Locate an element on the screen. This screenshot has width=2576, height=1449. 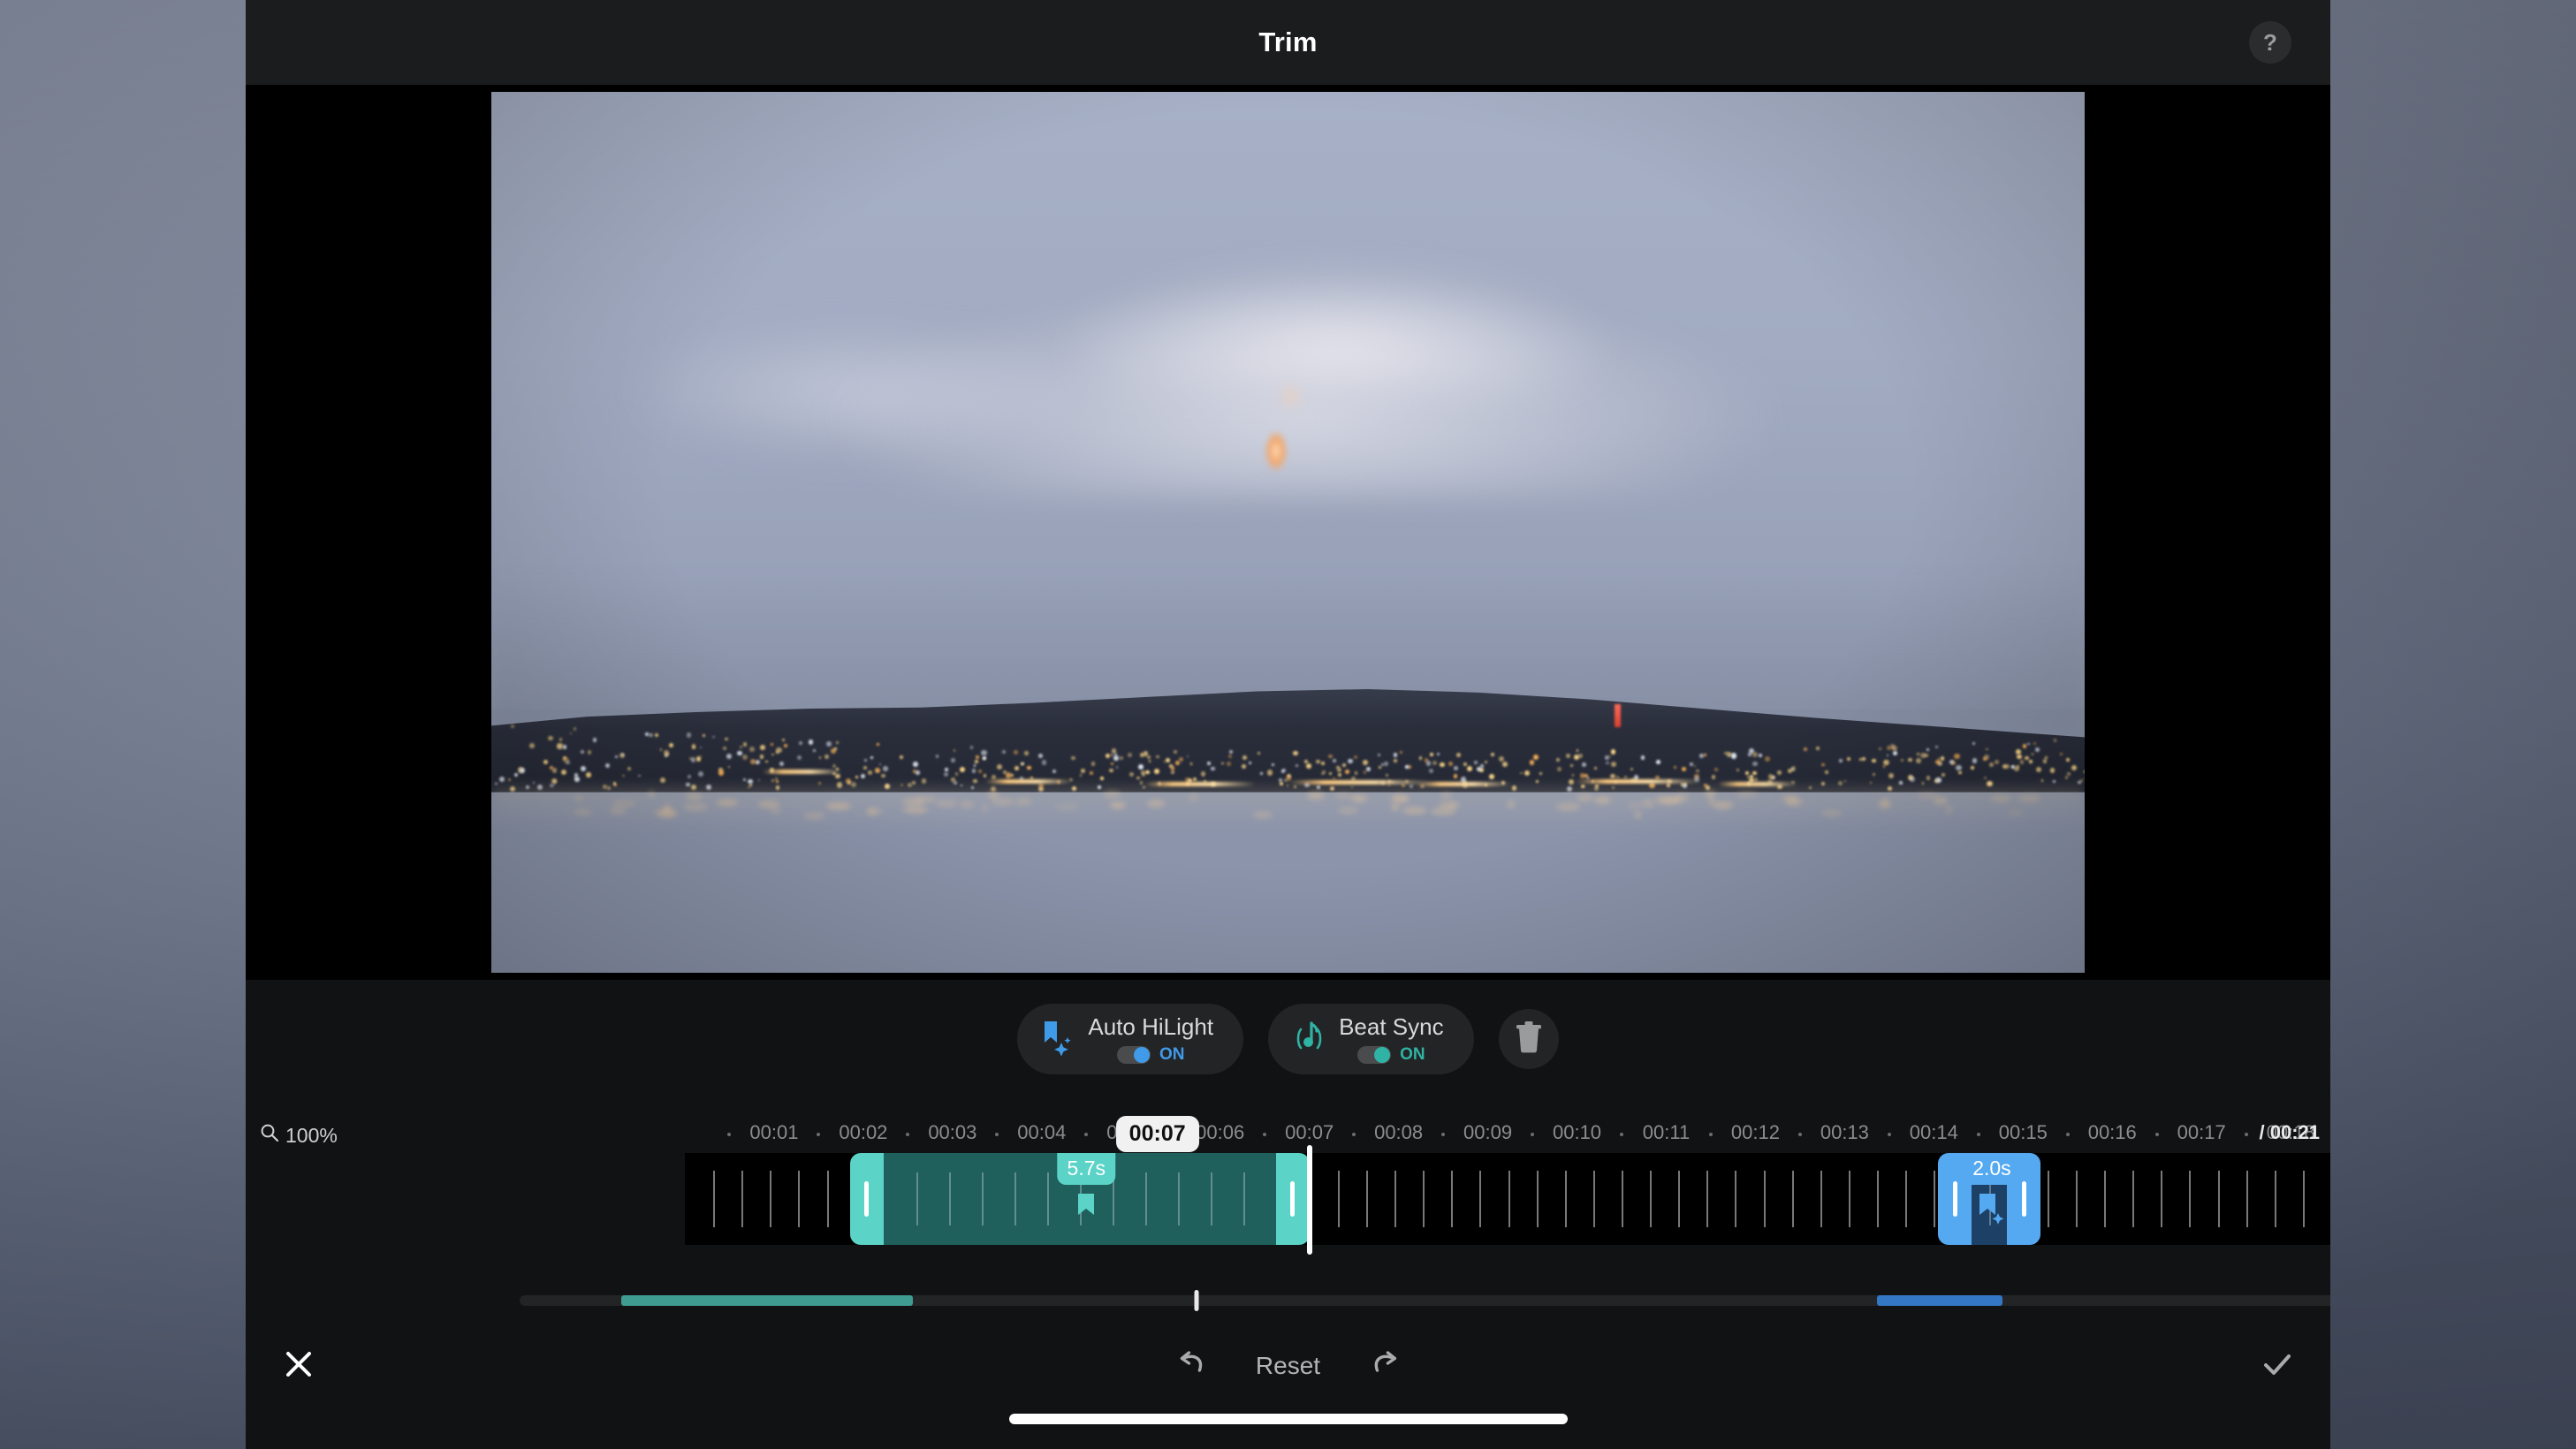
beat-sync-toggle-state: ON is located at coordinates (1412, 1054).